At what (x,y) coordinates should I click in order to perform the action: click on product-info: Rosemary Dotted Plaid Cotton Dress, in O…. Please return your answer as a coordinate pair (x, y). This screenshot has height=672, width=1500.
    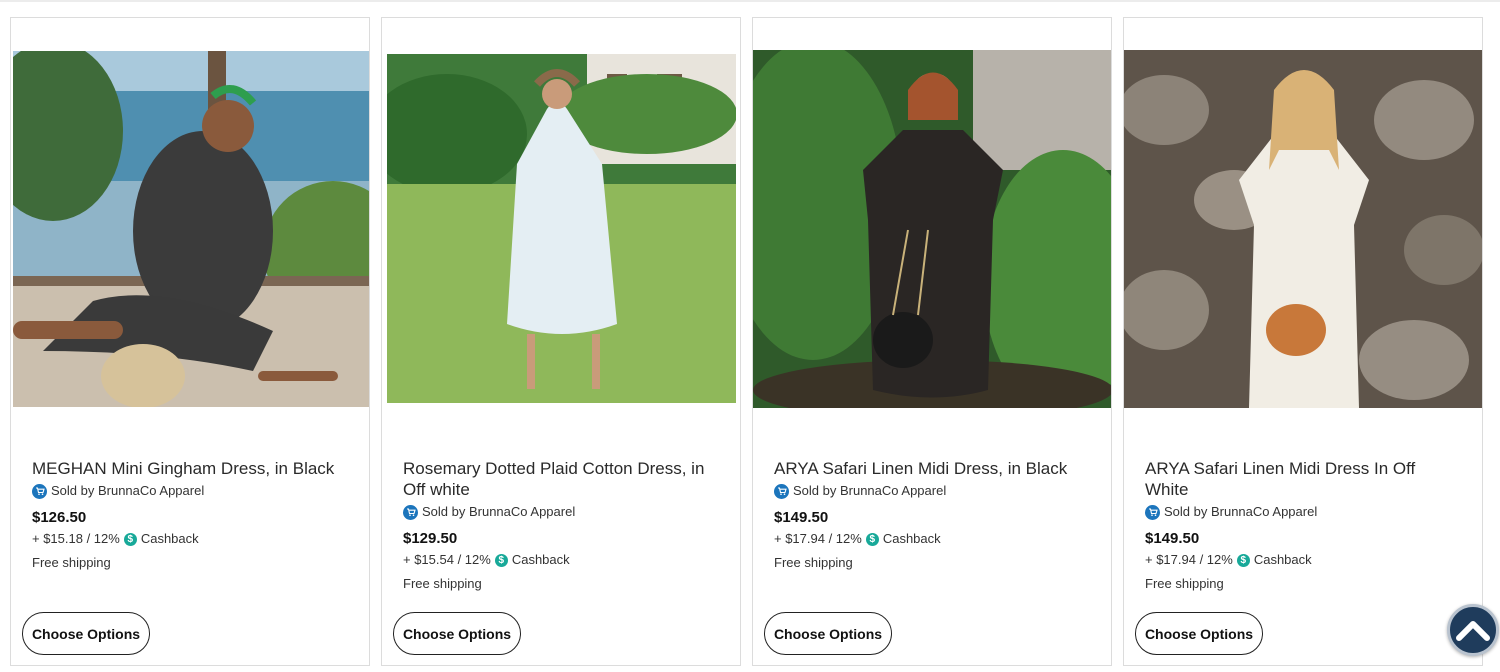
    Looking at the image, I should click on (562, 525).